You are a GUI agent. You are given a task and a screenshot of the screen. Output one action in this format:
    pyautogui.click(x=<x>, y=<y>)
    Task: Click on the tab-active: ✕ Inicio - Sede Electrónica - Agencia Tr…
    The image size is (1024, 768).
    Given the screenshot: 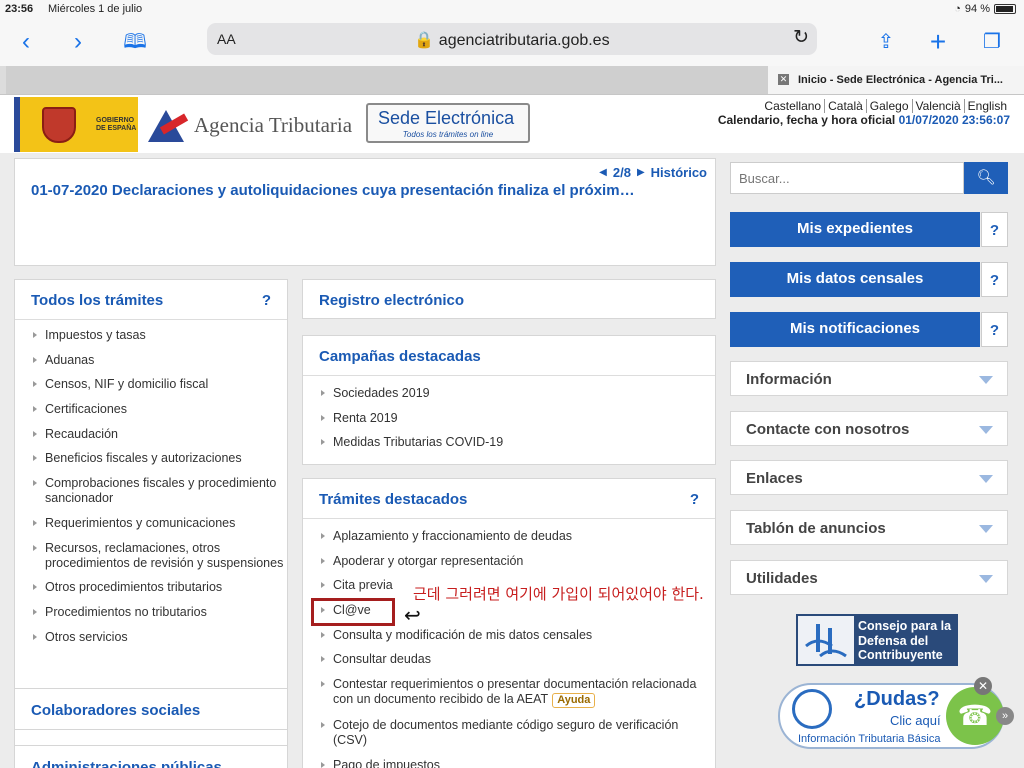 What is the action you would take?
    pyautogui.click(x=896, y=80)
    